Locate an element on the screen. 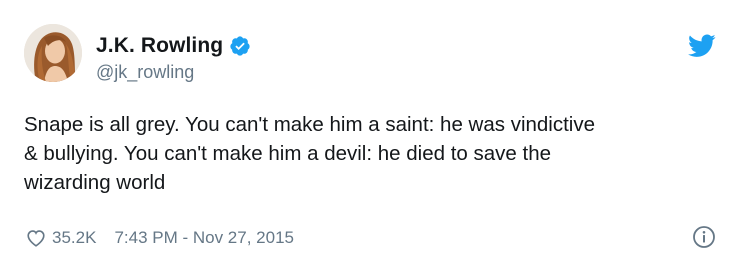 The image size is (740, 265). tweet-timestamp: 7:43 PM - Nov 27, 2015 is located at coordinates (204, 238).